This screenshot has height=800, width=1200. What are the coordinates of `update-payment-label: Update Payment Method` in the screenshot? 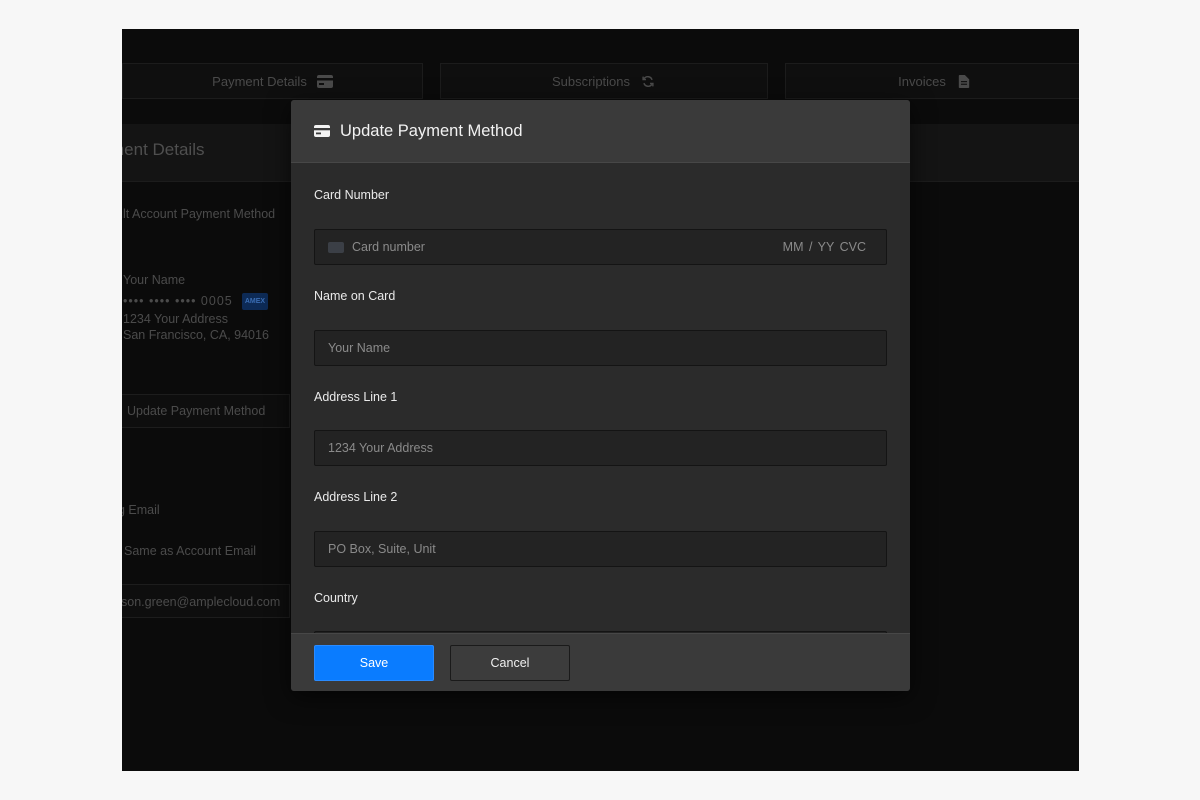 It's located at (196, 411).